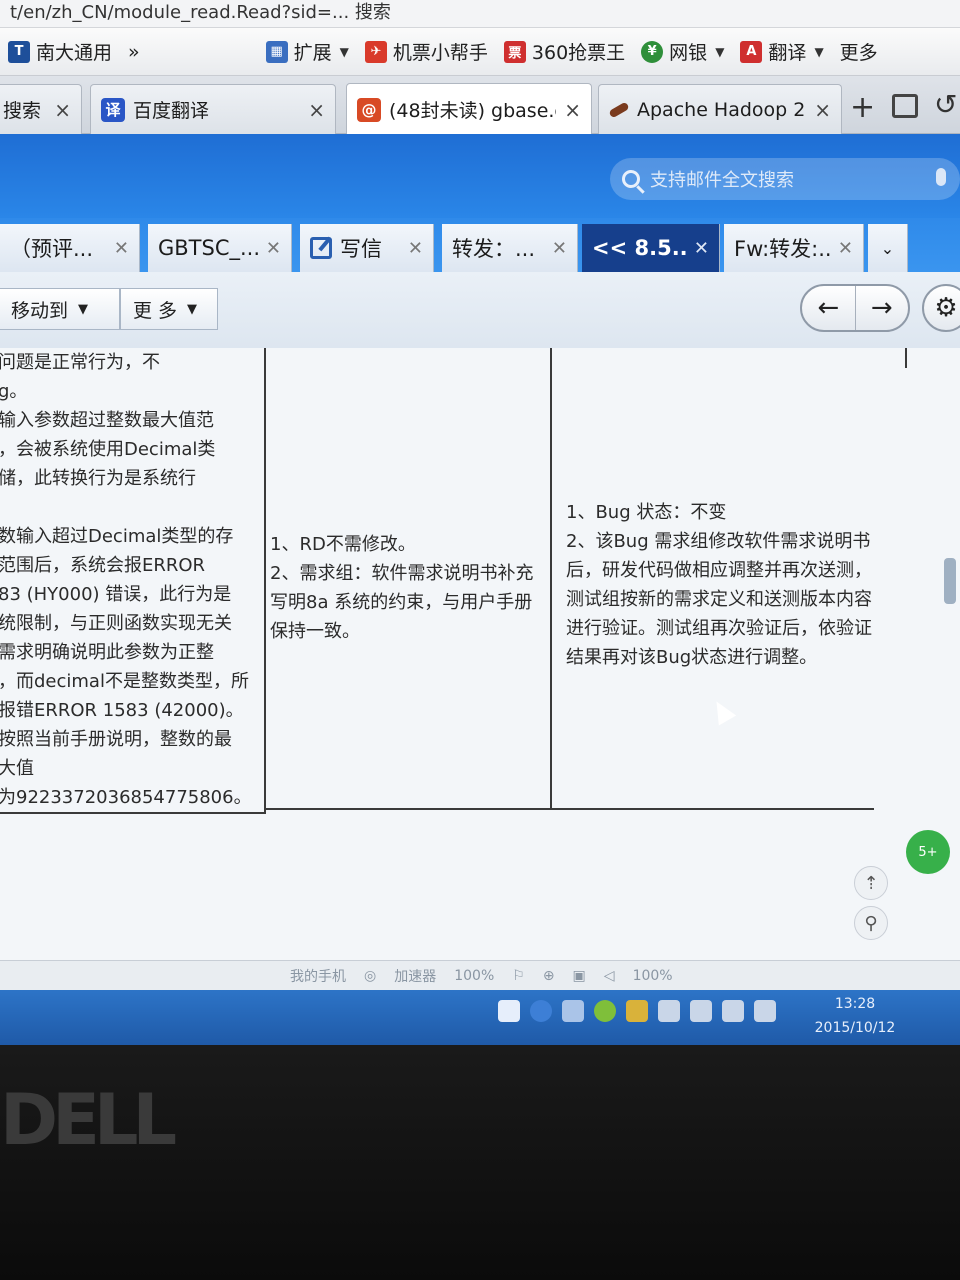 This screenshot has width=960, height=1280. I want to click on new-tab-button: +, so click(862, 107).